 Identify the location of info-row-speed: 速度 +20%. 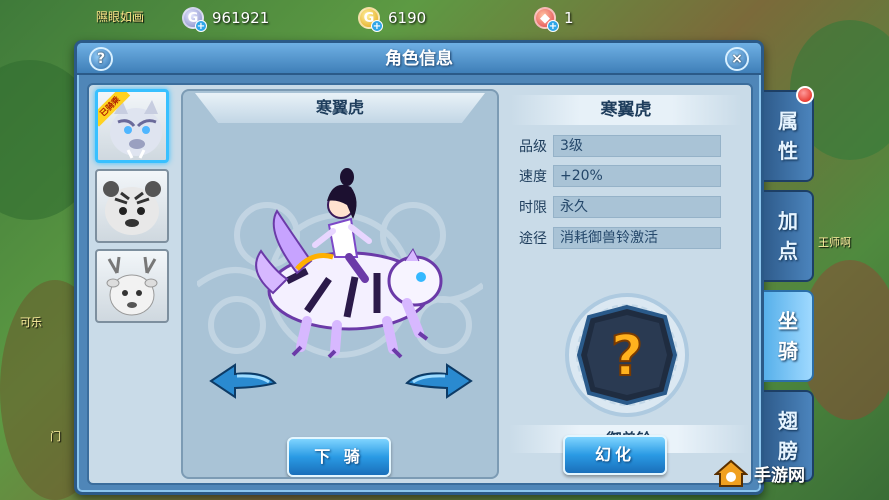
(615, 176).